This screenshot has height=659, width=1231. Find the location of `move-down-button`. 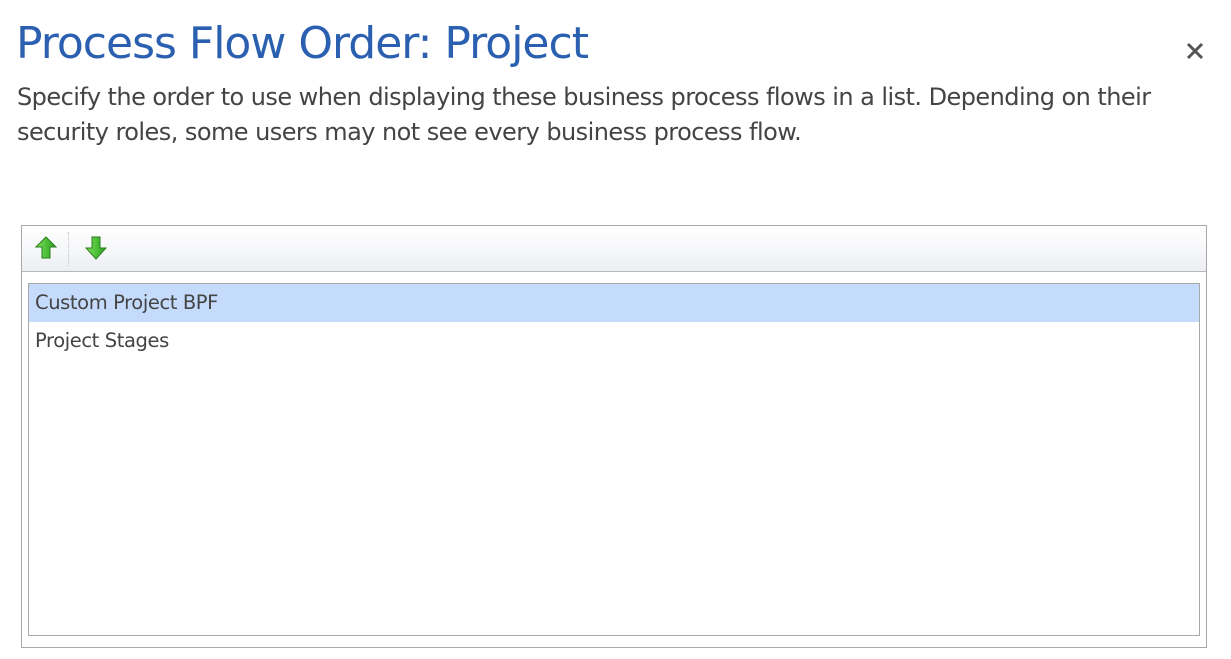

move-down-button is located at coordinates (96, 248).